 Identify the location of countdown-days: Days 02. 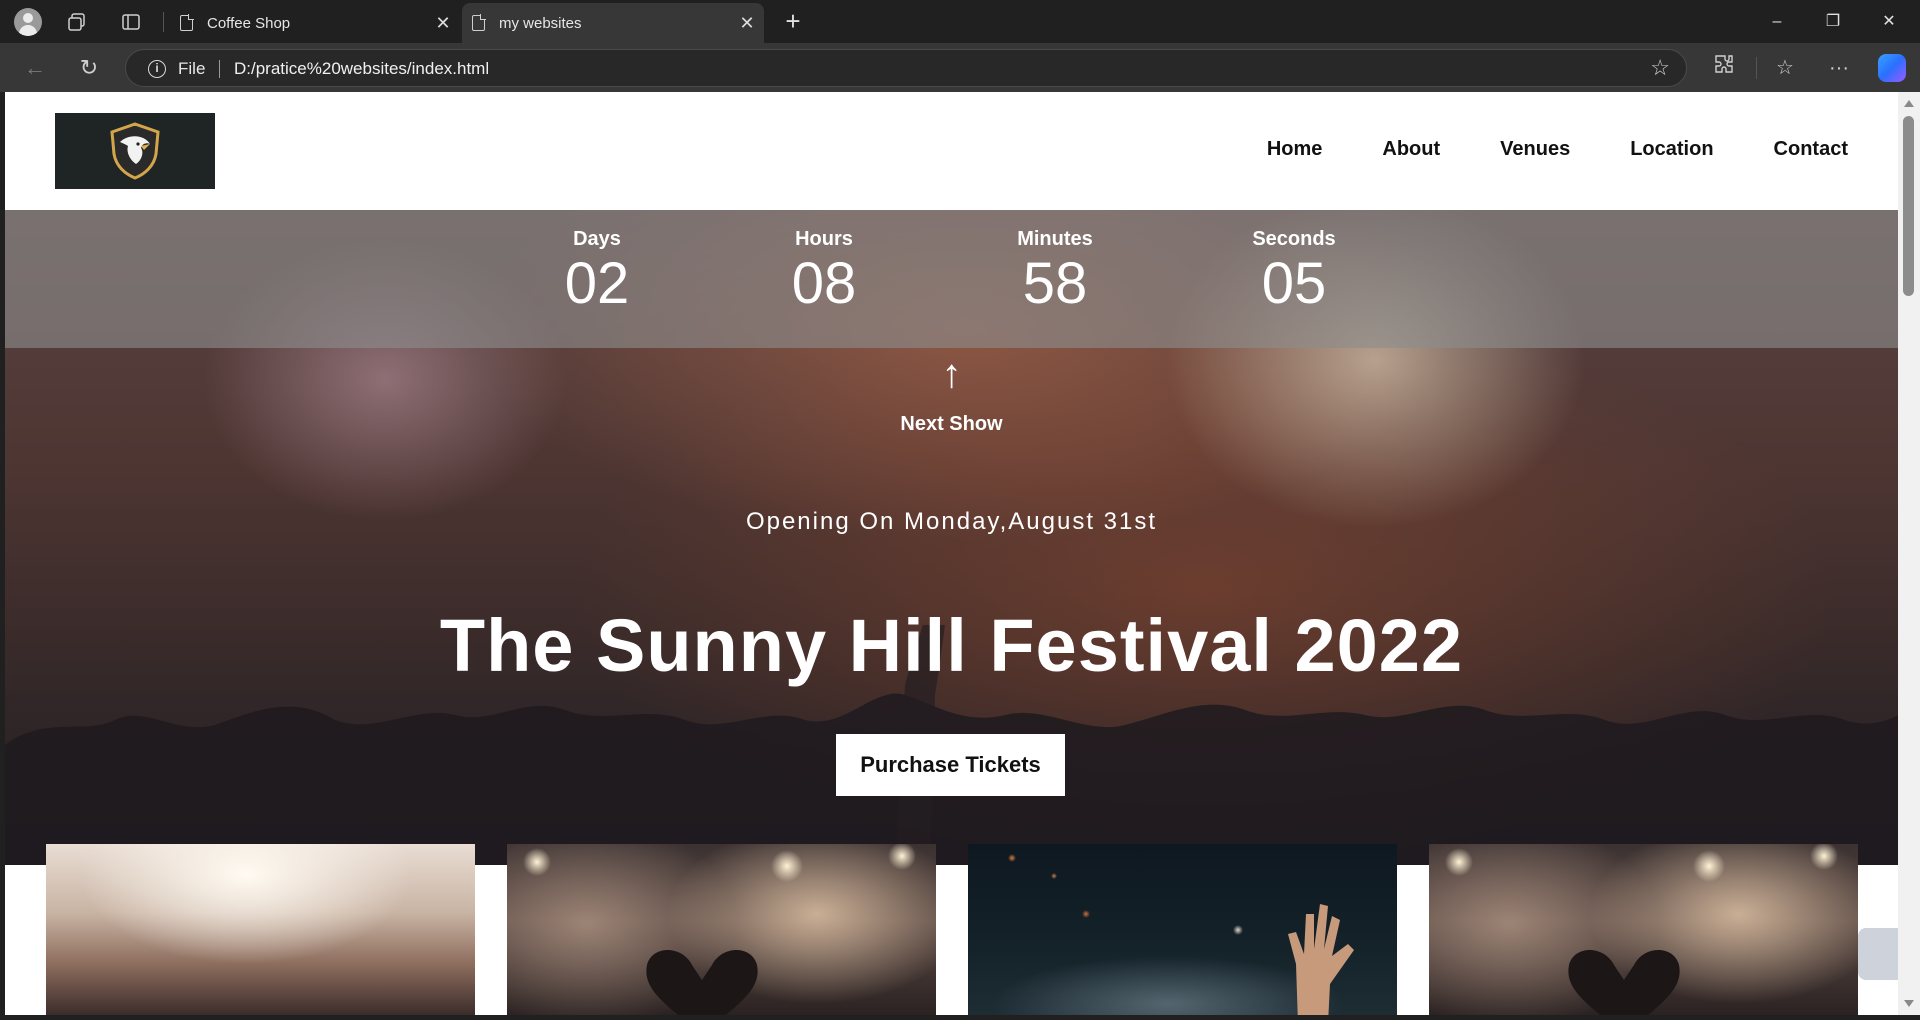
(597, 271).